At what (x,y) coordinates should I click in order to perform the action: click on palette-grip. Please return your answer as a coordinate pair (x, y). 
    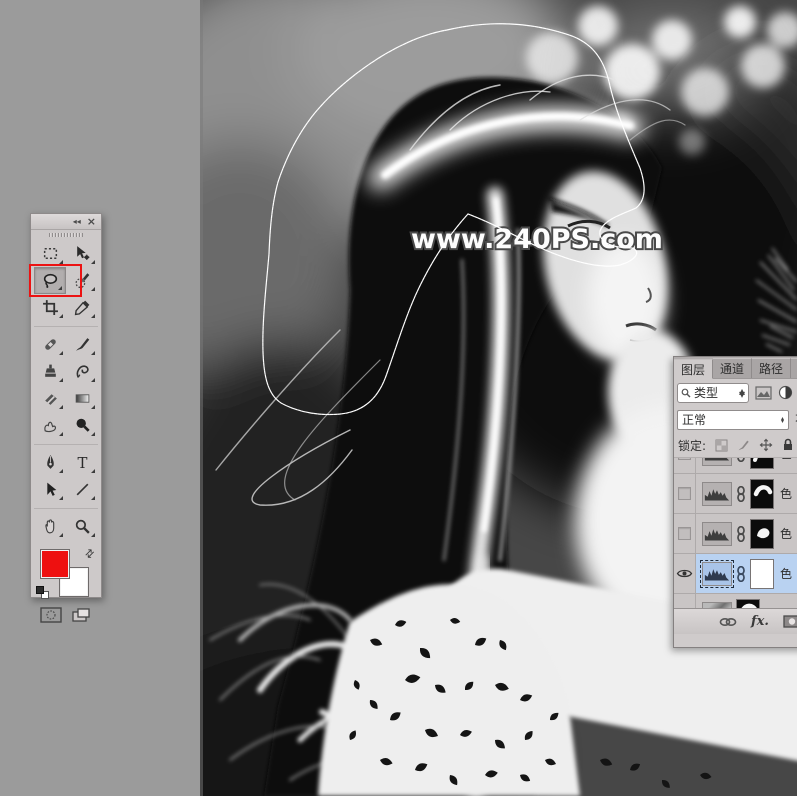
    Looking at the image, I should click on (66, 234).